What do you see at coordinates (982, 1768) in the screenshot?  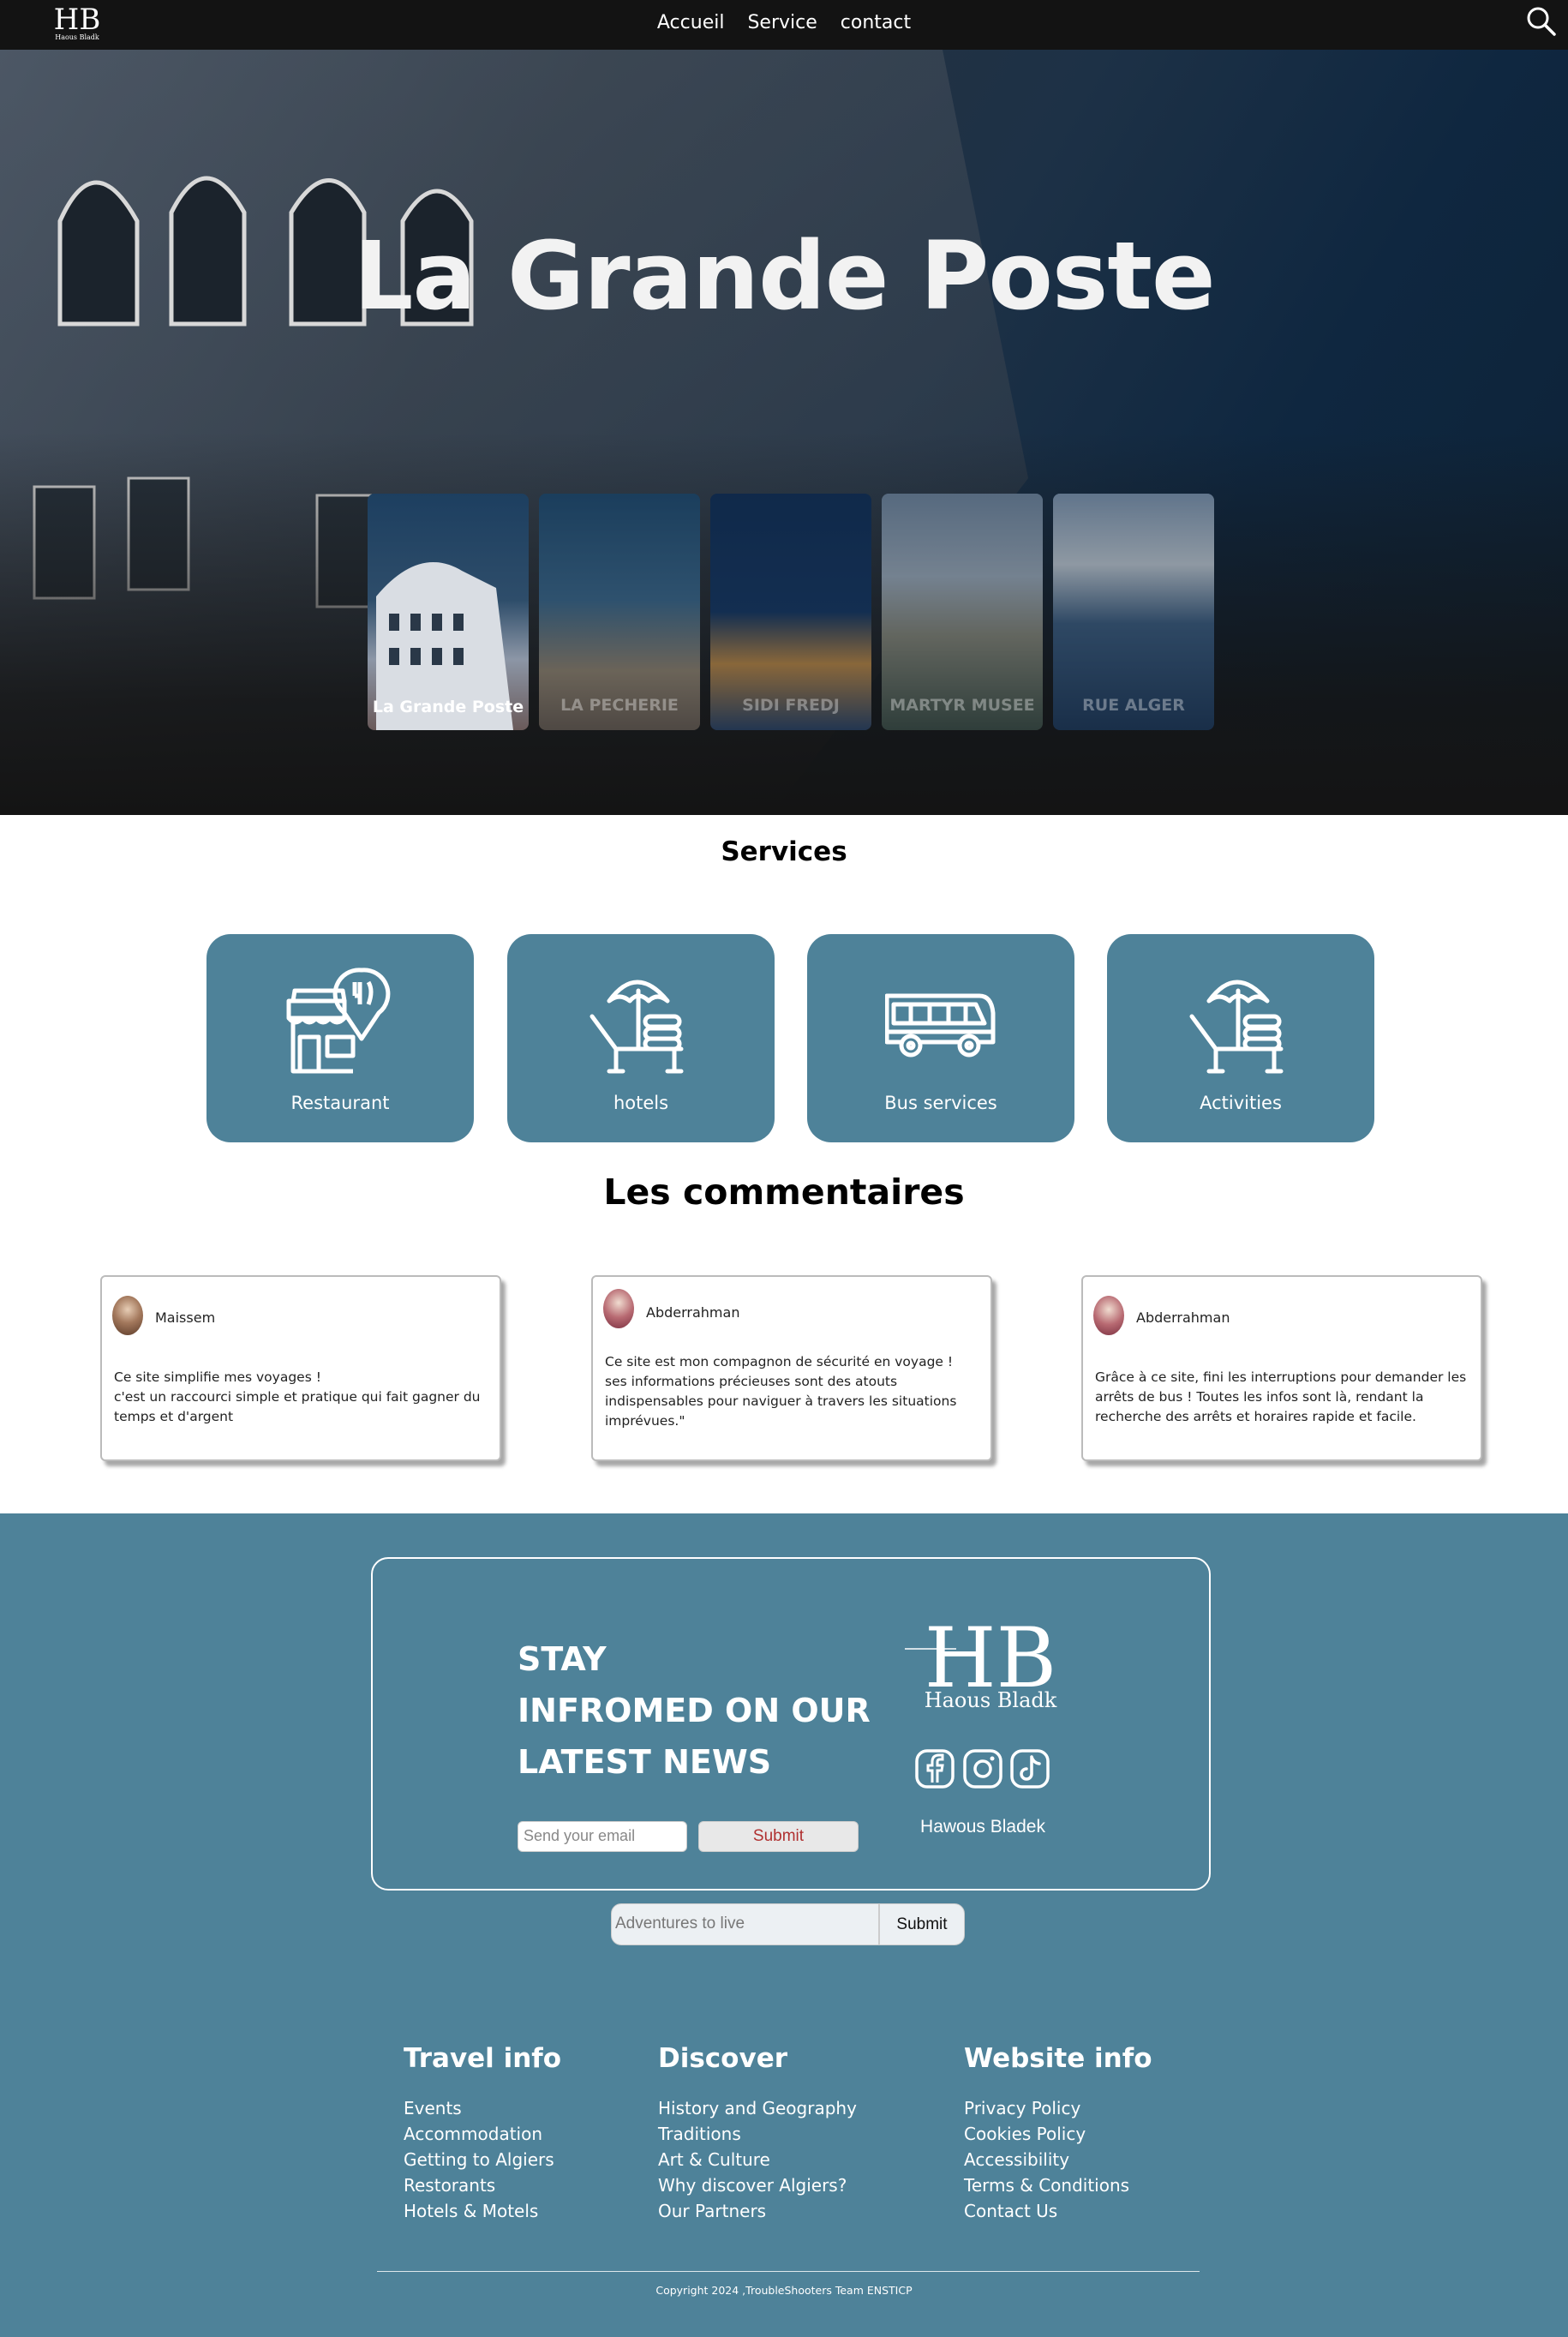 I see `instagram-icon` at bounding box center [982, 1768].